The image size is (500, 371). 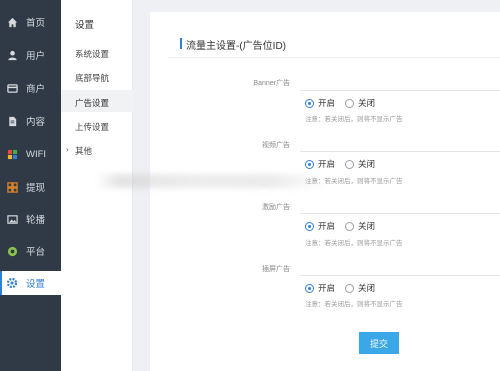 What do you see at coordinates (236, 46) in the screenshot?
I see `page-title: 流量主设置-(广告位ID)` at bounding box center [236, 46].